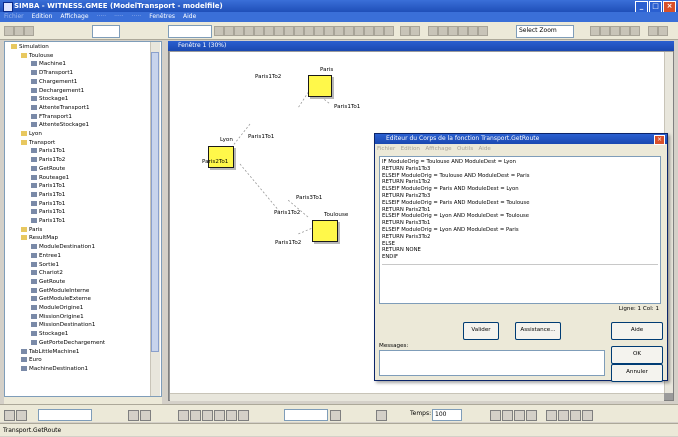  What do you see at coordinates (259, 31) in the screenshot?
I see `tool-5-icon` at bounding box center [259, 31].